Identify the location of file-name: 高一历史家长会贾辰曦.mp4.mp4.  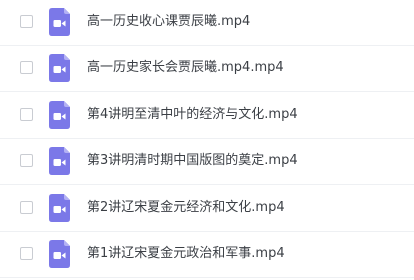
(185, 67).